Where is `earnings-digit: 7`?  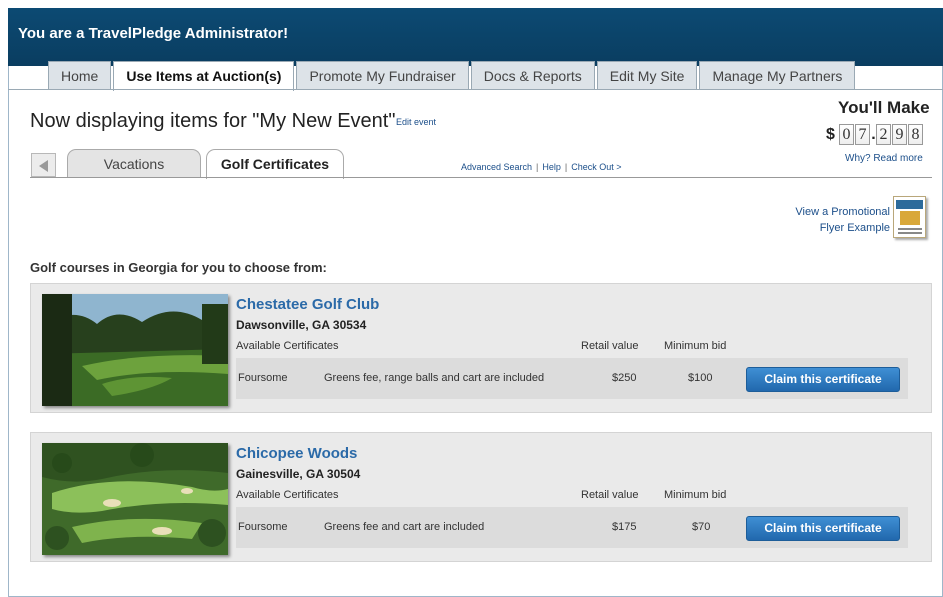 earnings-digit: 7 is located at coordinates (862, 134).